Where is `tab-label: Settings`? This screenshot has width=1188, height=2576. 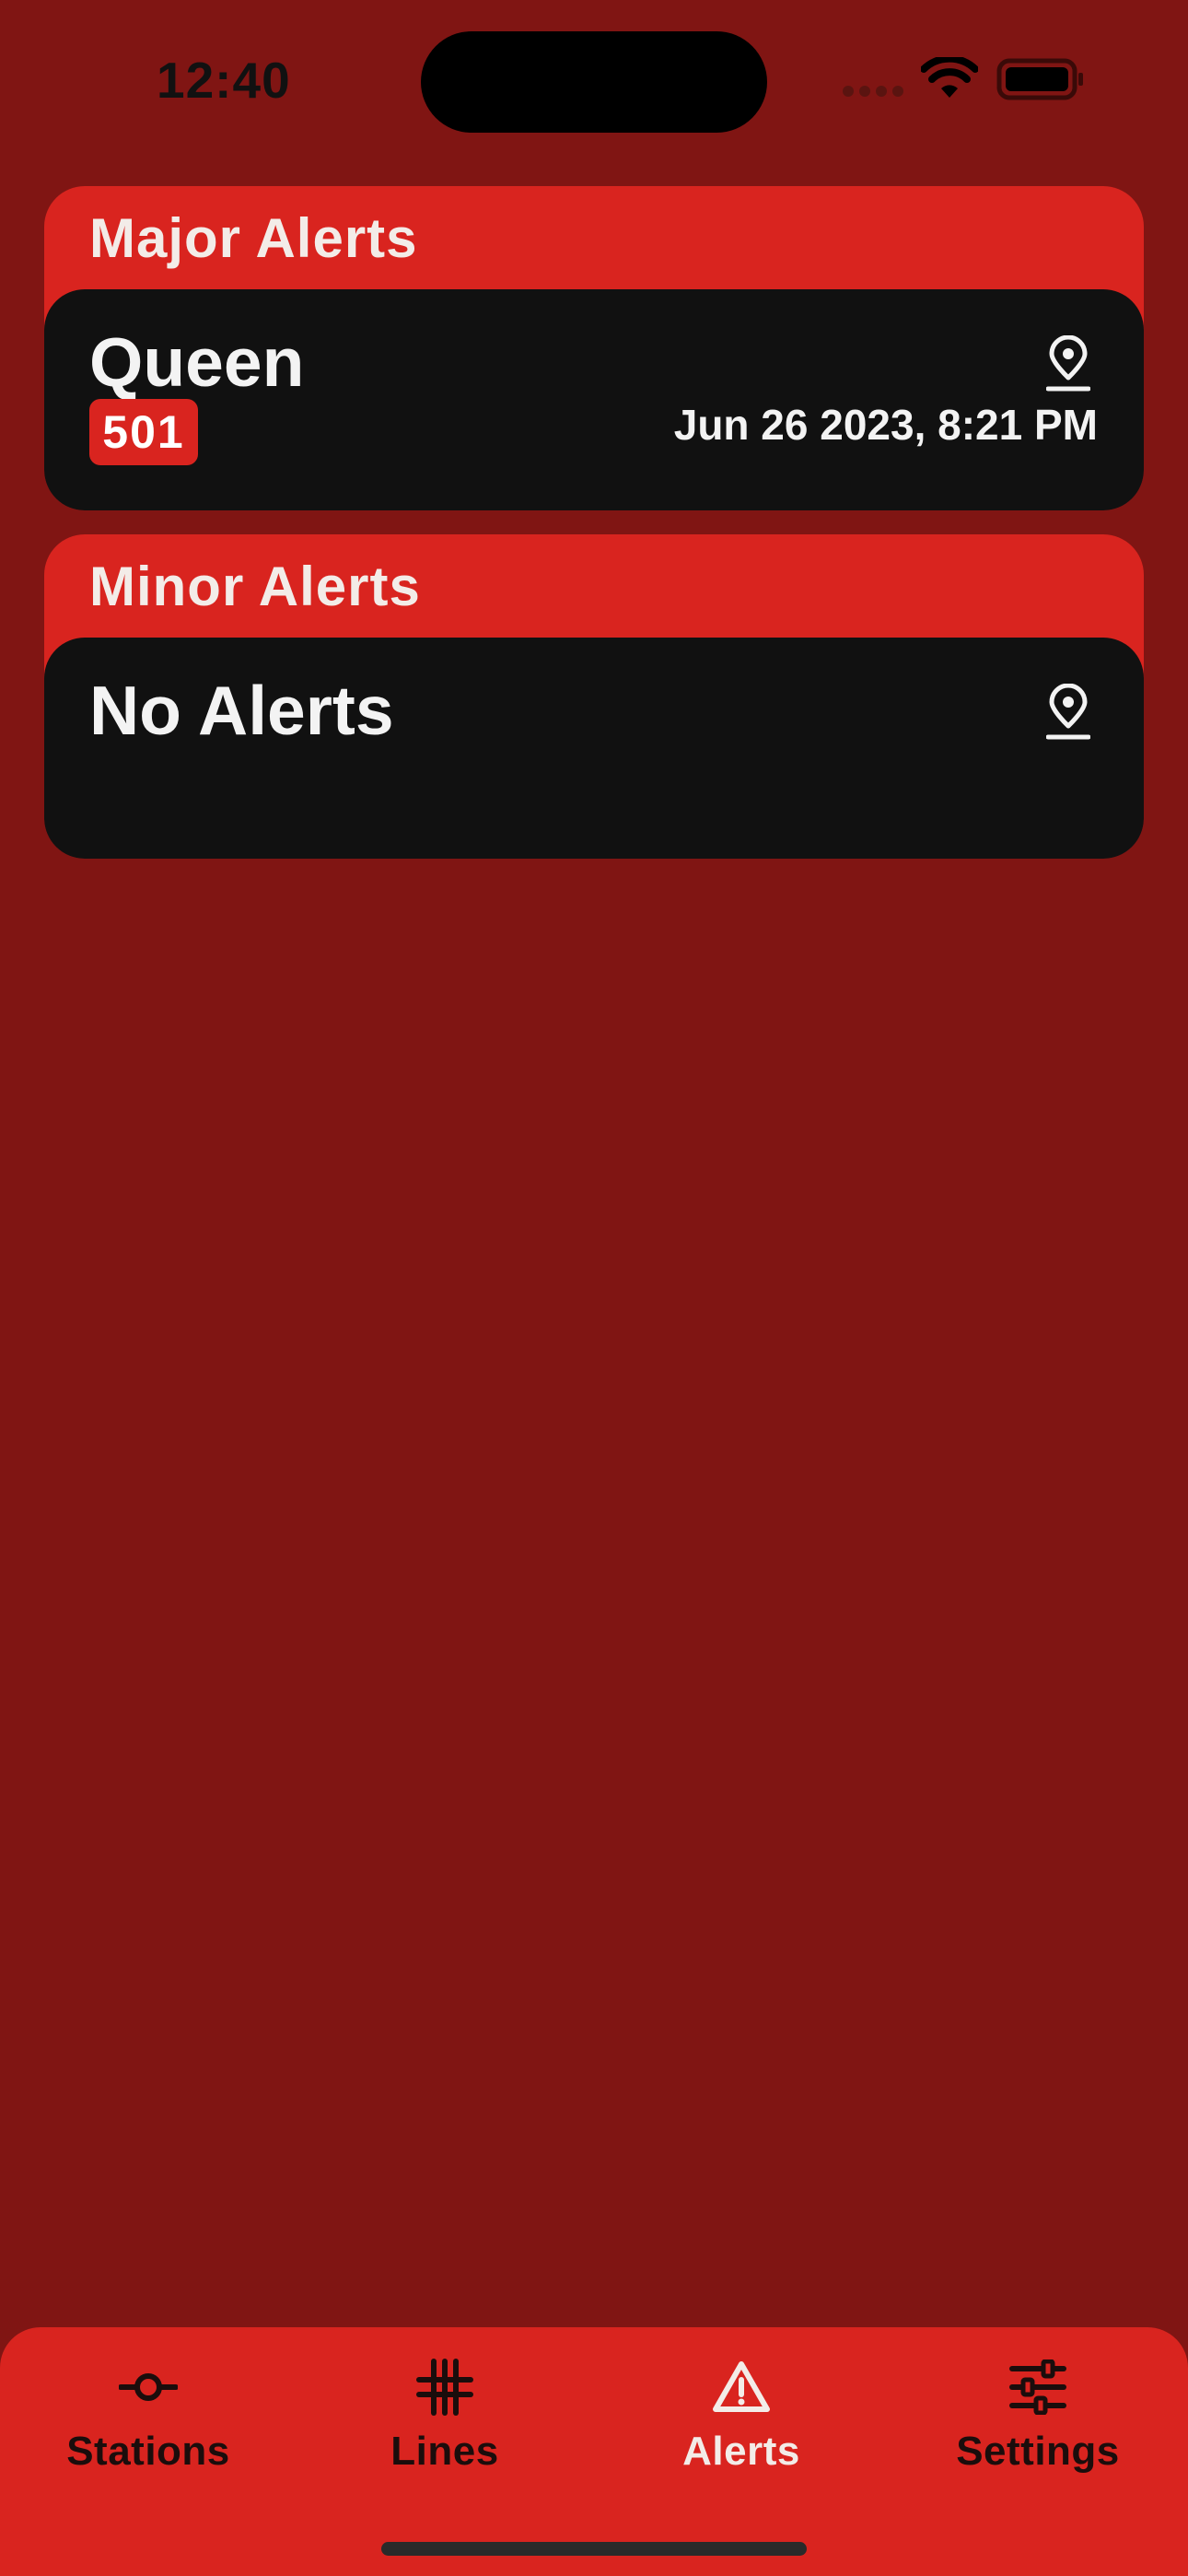 tab-label: Settings is located at coordinates (1038, 2451).